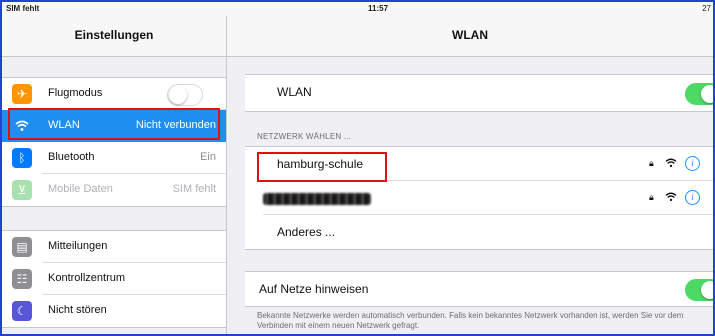 The image size is (715, 336). What do you see at coordinates (114, 94) in the screenshot?
I see `sidebar-item-flugmodus: ✈ Flugmodus` at bounding box center [114, 94].